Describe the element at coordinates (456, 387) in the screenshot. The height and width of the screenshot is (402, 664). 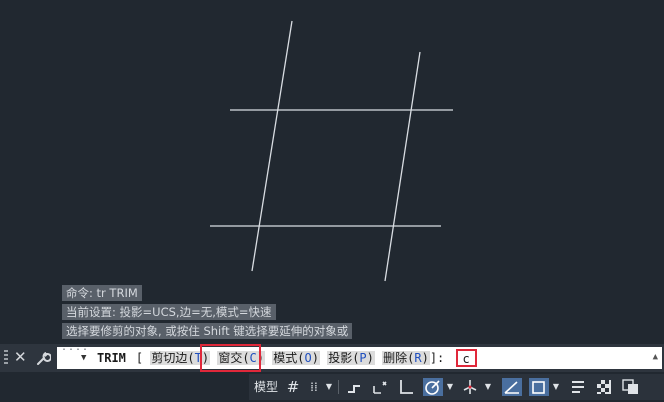
I see `status-tray: 模型 # ⁞⁞ ▼ ▼ ▼ ▼` at that location.